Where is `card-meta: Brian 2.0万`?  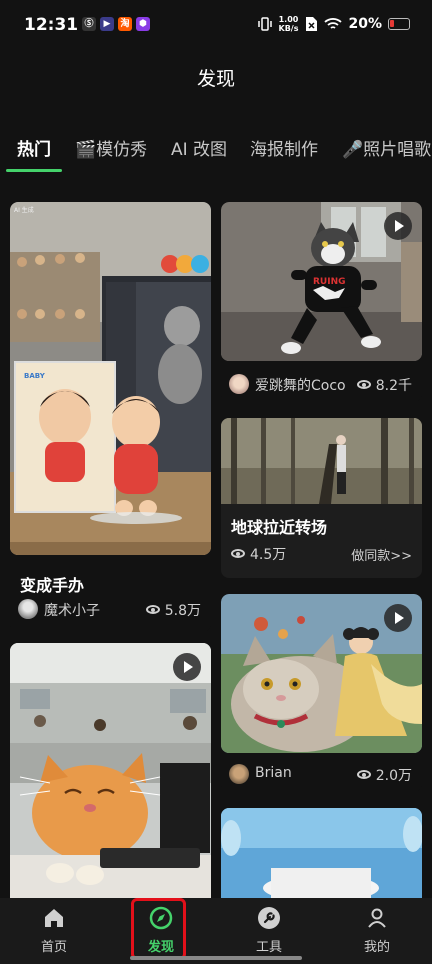 card-meta: Brian 2.0万 is located at coordinates (320, 774).